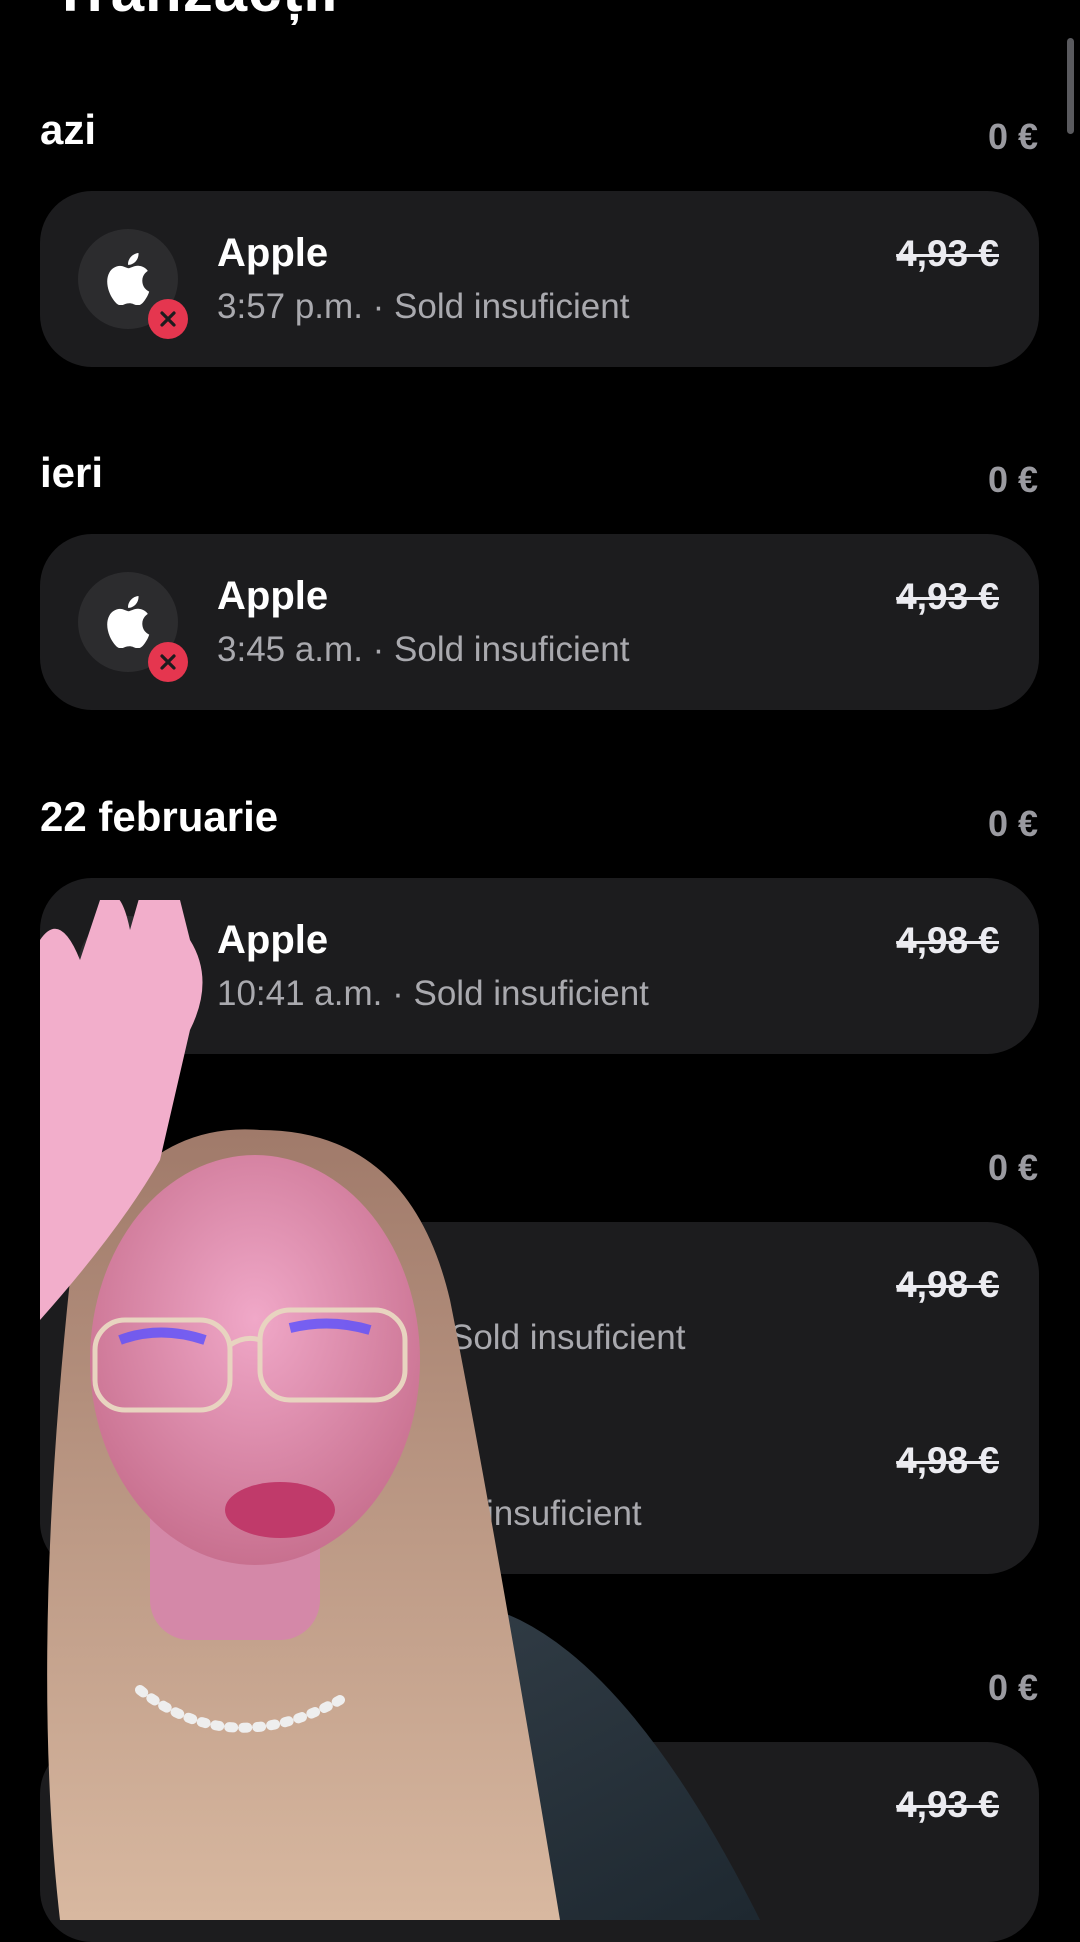 The height and width of the screenshot is (1942, 1080). I want to click on lips-shape, so click(280, 1510).